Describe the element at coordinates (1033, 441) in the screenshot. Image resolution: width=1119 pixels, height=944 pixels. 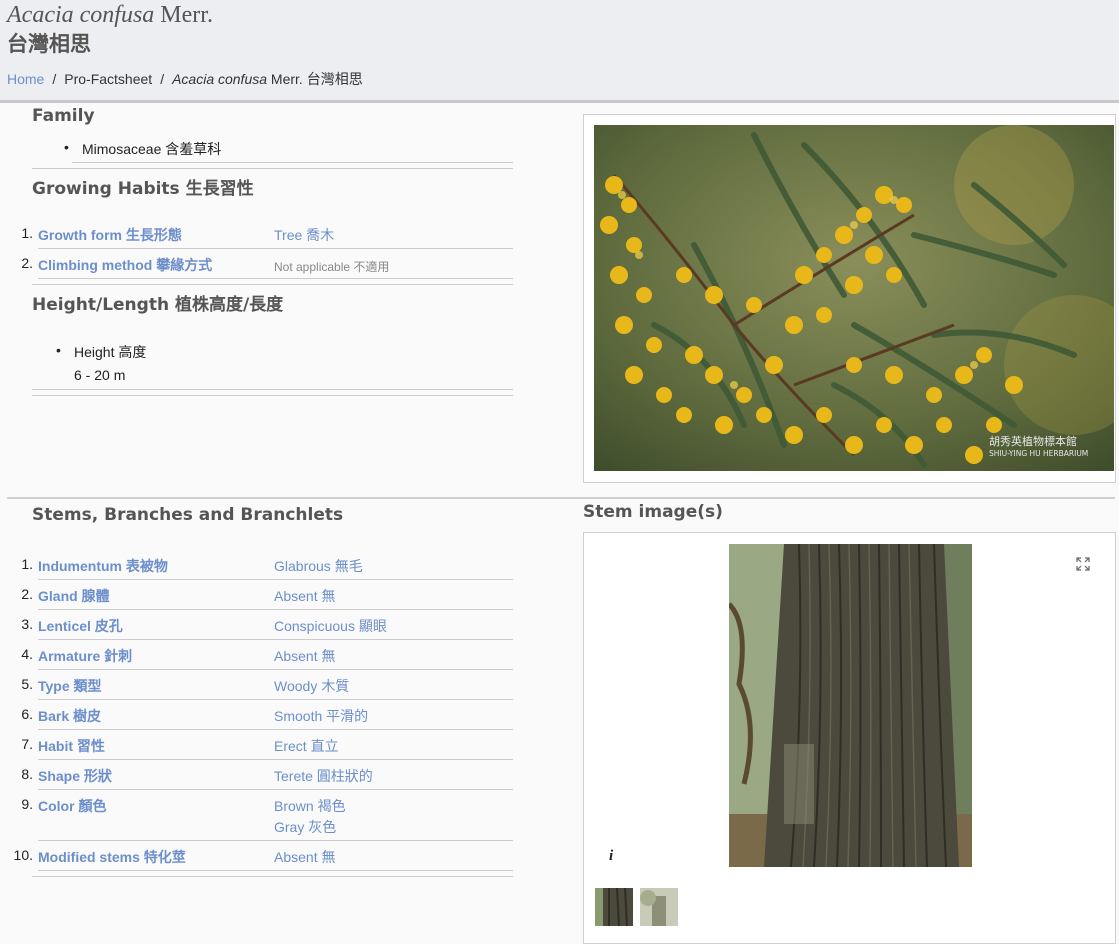
I see `watermark-cn: 胡秀英植物標本館` at that location.